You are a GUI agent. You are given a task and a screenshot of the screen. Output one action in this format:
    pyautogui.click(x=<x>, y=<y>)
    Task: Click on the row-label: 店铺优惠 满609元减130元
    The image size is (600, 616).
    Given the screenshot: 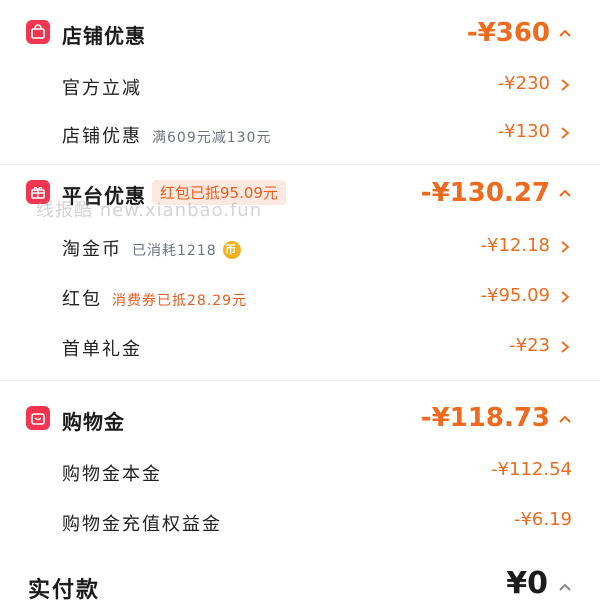 What is the action you would take?
    pyautogui.click(x=167, y=136)
    